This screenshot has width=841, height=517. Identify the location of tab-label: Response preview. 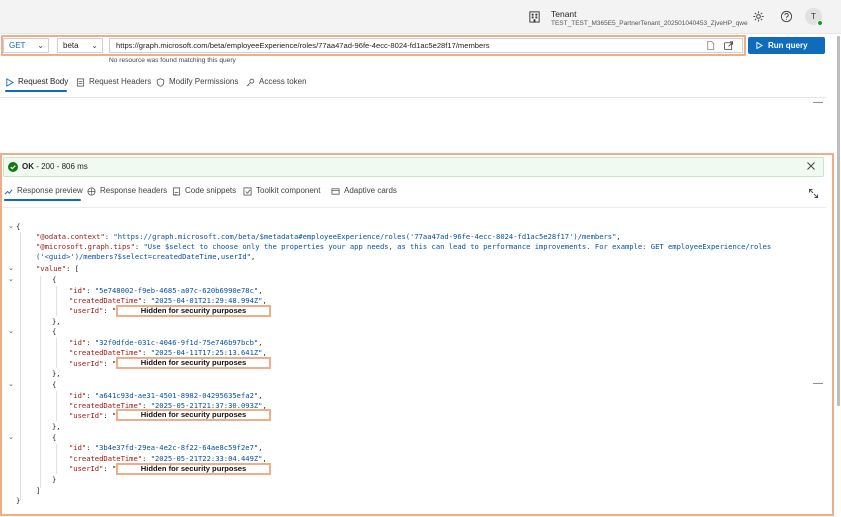
(50, 190).